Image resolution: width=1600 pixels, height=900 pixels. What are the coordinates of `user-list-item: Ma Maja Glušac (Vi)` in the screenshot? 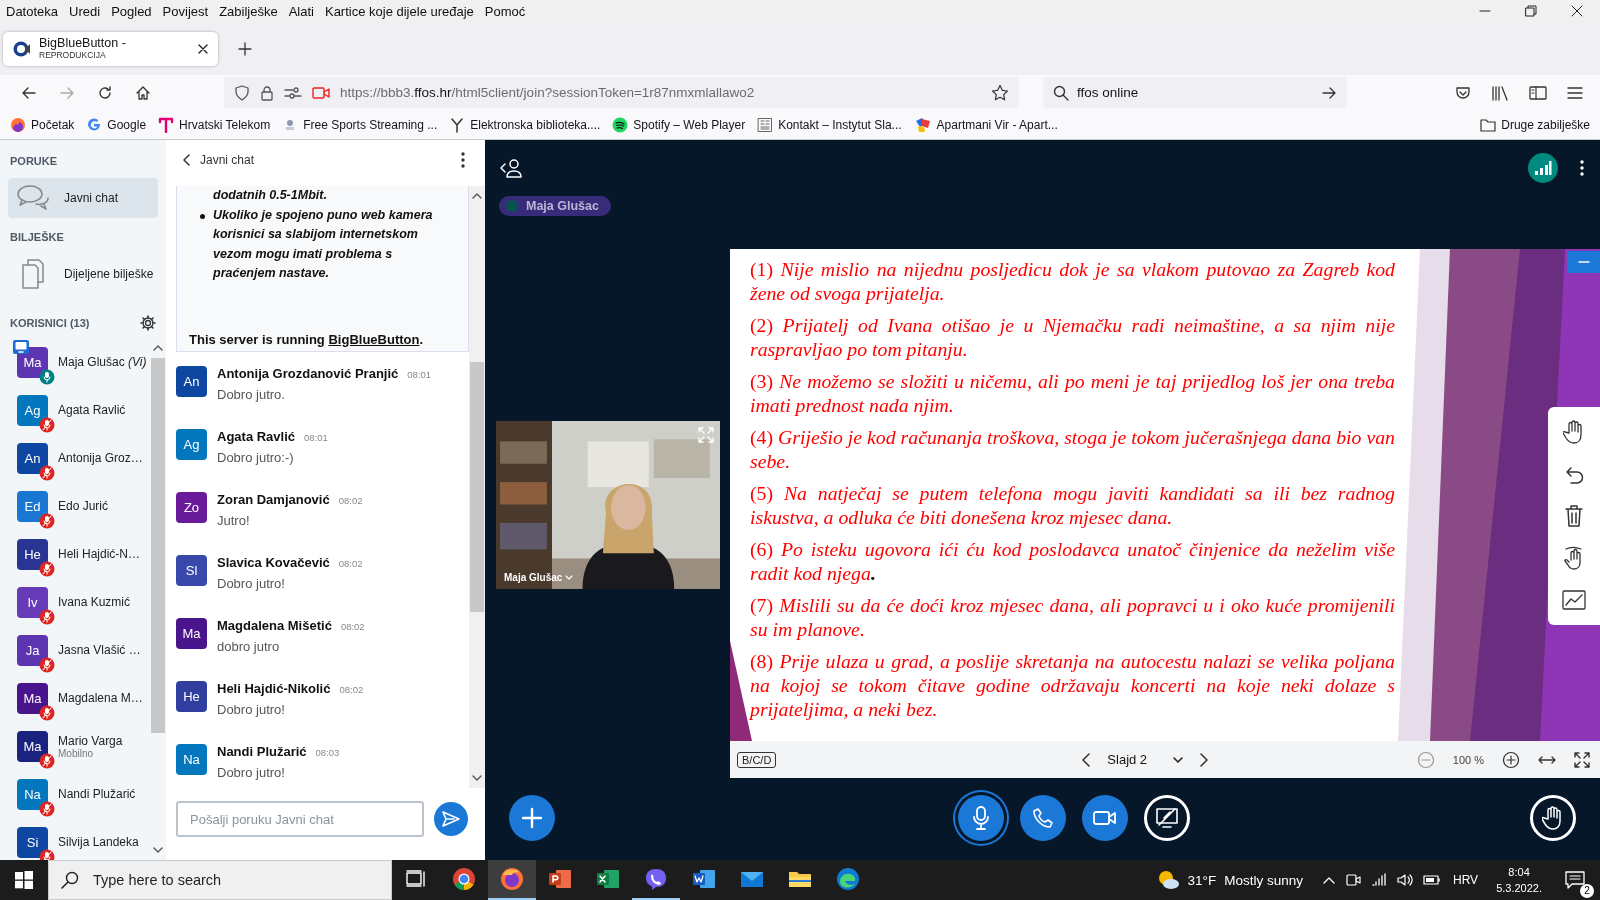 It's located at (79, 362).